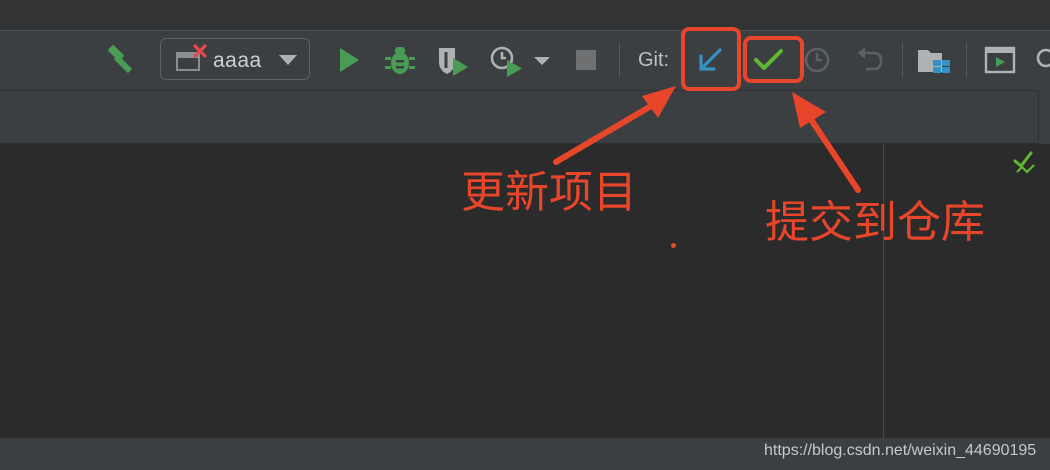  I want to click on git-label: Git:, so click(654, 60).